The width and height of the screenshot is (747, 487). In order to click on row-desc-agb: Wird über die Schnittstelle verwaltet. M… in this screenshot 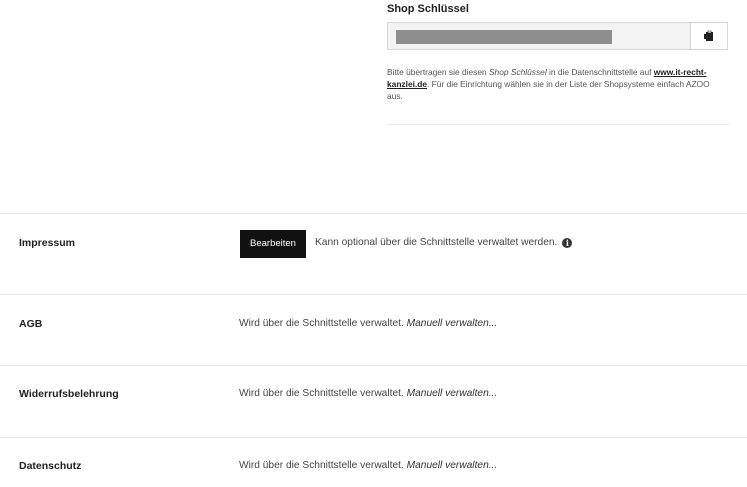, I will do `click(368, 323)`.